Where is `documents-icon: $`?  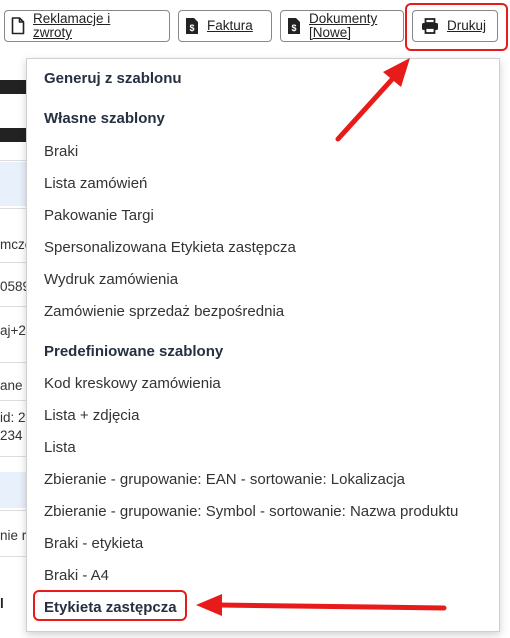
documents-icon: $ is located at coordinates (294, 26).